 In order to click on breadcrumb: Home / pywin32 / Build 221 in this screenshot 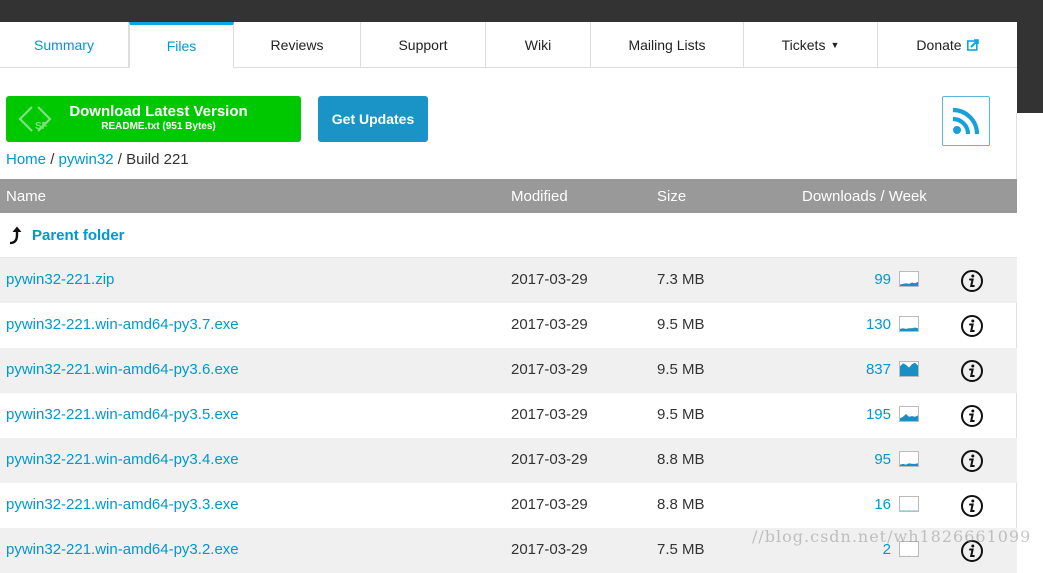, I will do `click(97, 159)`.